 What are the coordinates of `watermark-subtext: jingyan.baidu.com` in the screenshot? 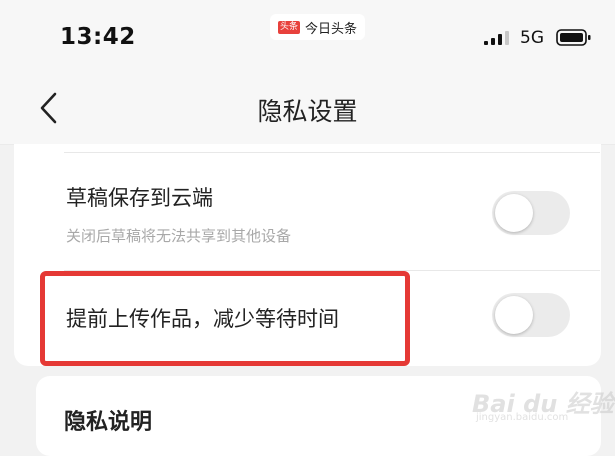 It's located at (522, 417).